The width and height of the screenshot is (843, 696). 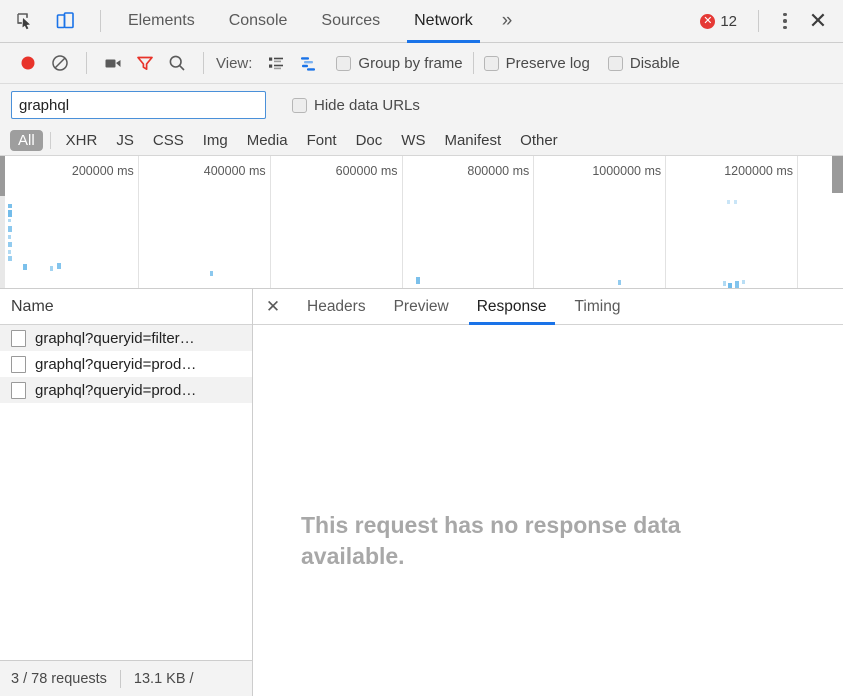 I want to click on filter-chip-manifest: Manifest, so click(x=472, y=140).